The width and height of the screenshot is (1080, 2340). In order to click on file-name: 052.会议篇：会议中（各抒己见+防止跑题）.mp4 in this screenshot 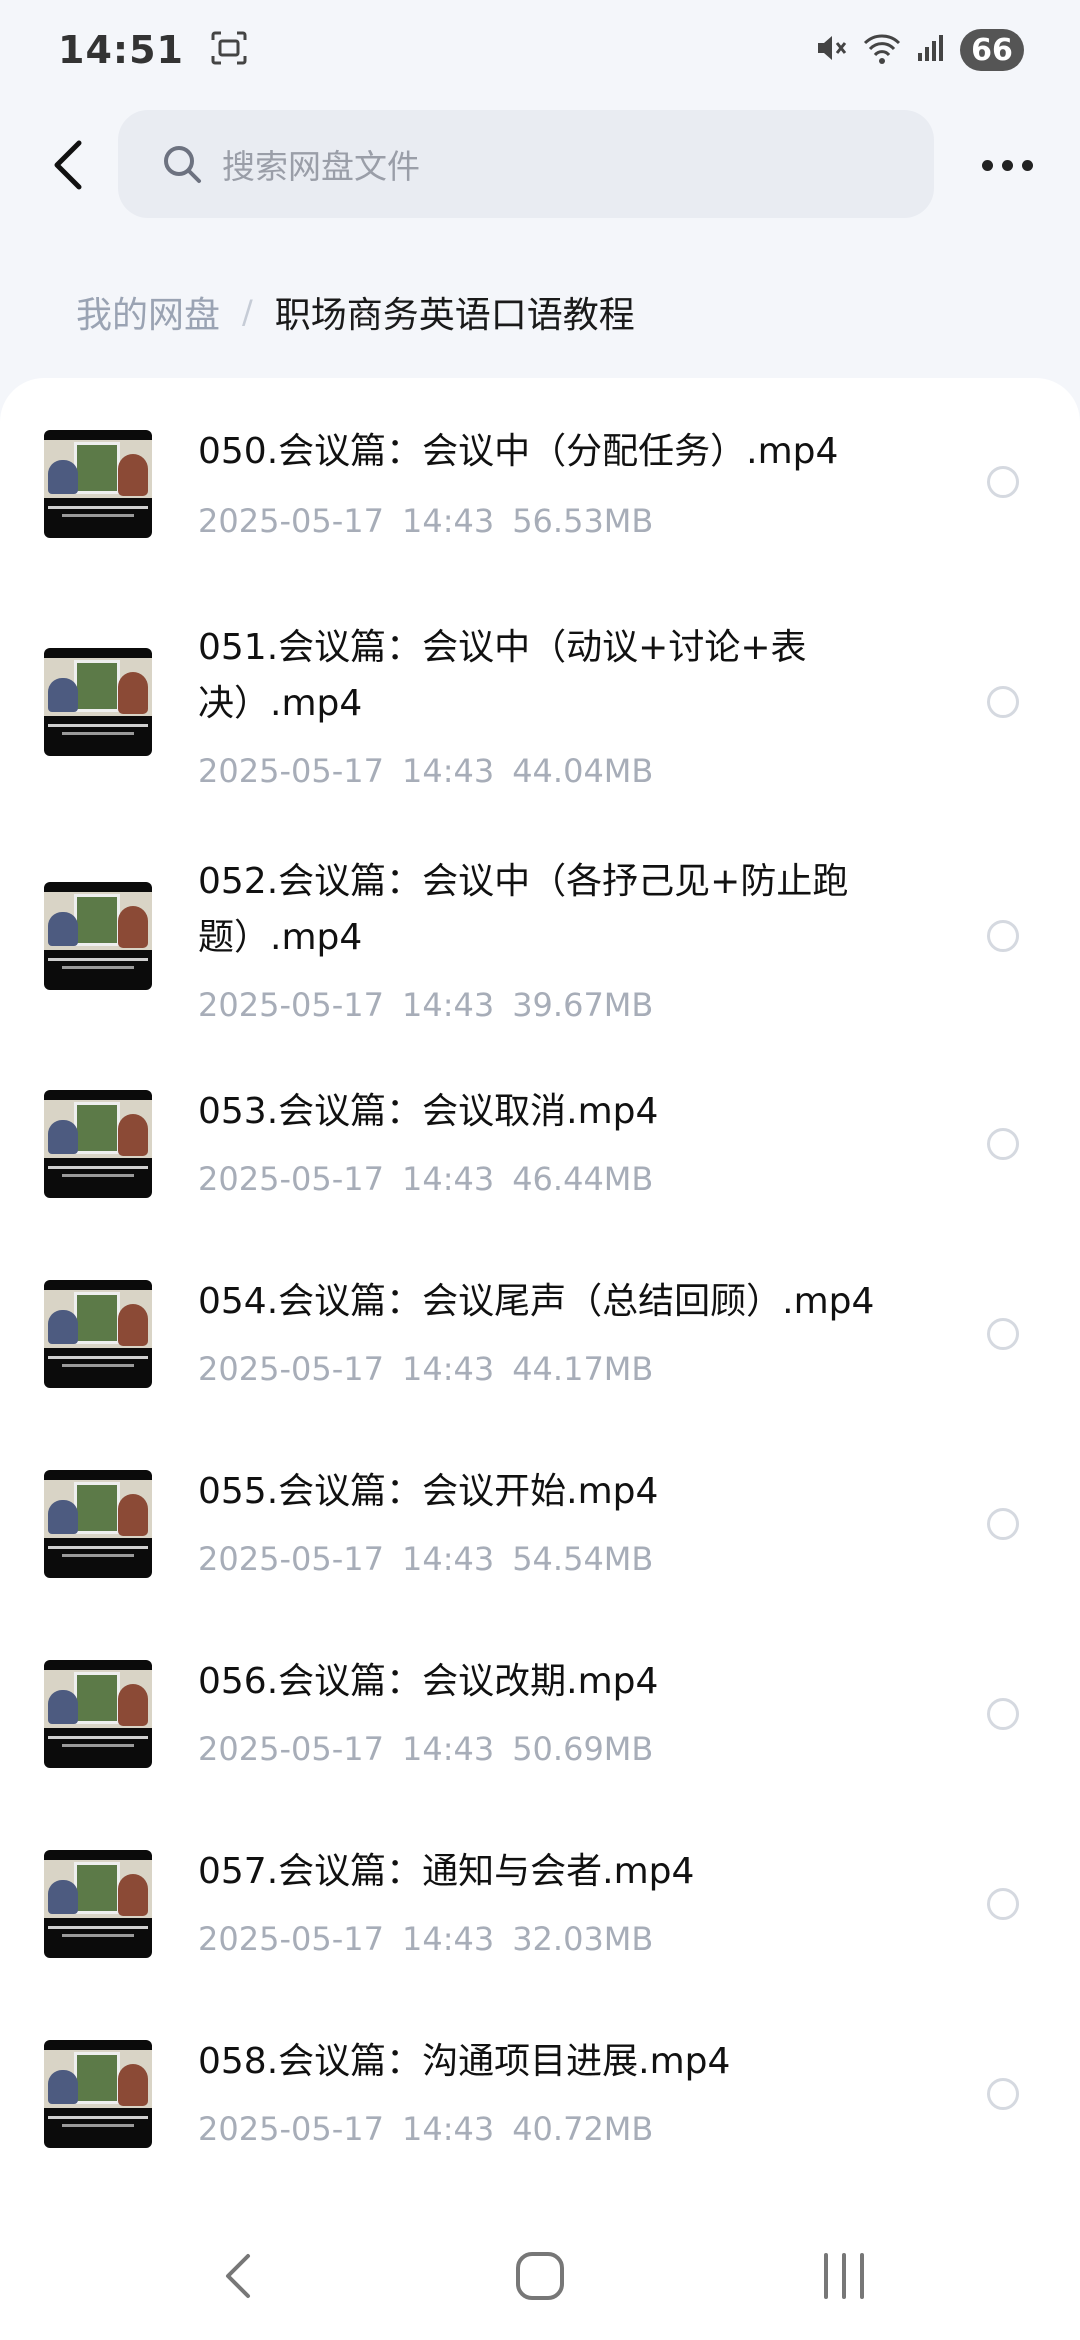, I will do `click(523, 909)`.